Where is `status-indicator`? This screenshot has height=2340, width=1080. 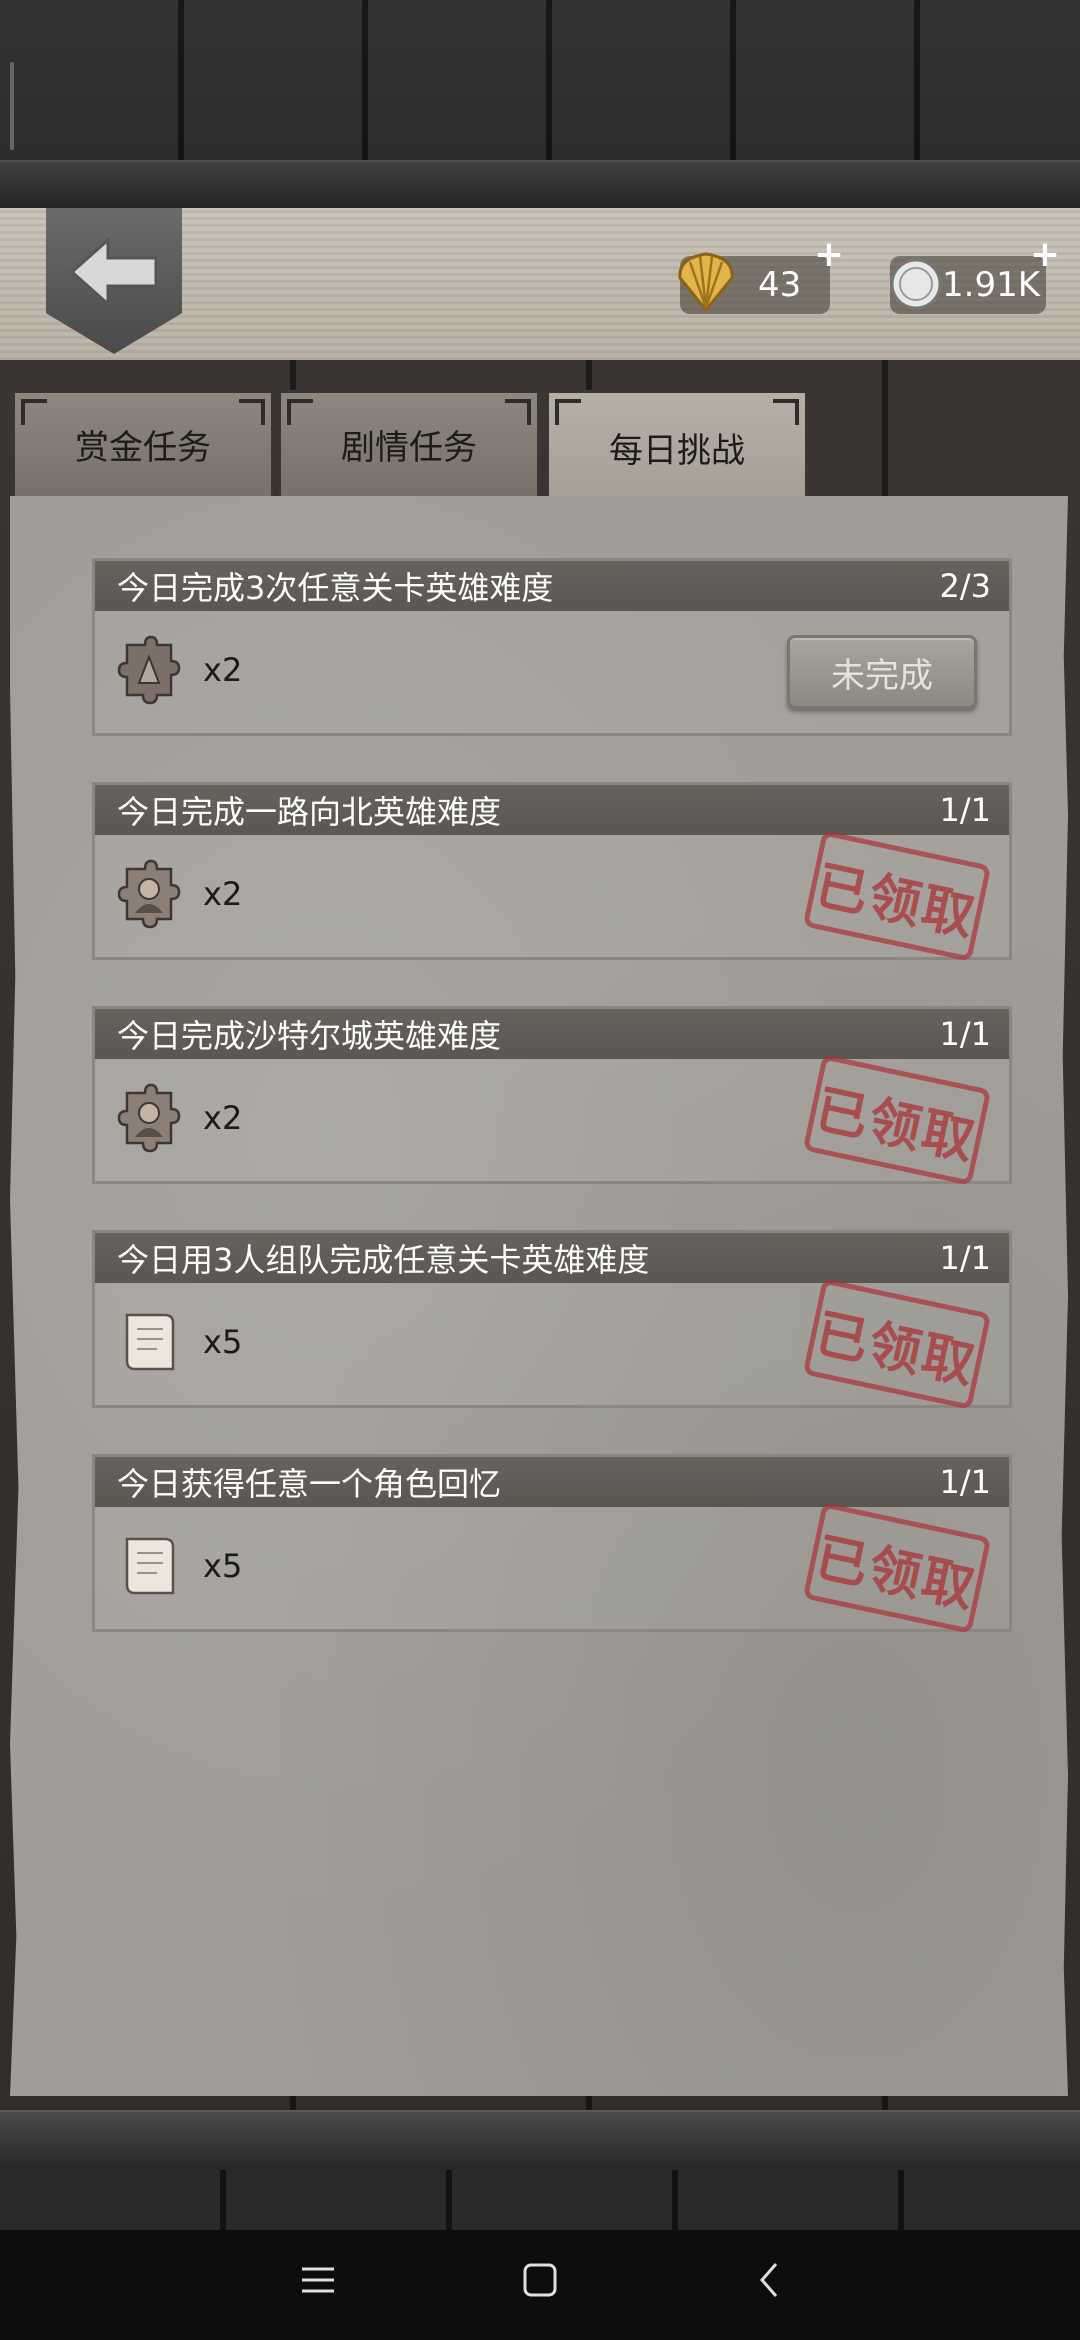 status-indicator is located at coordinates (12, 106).